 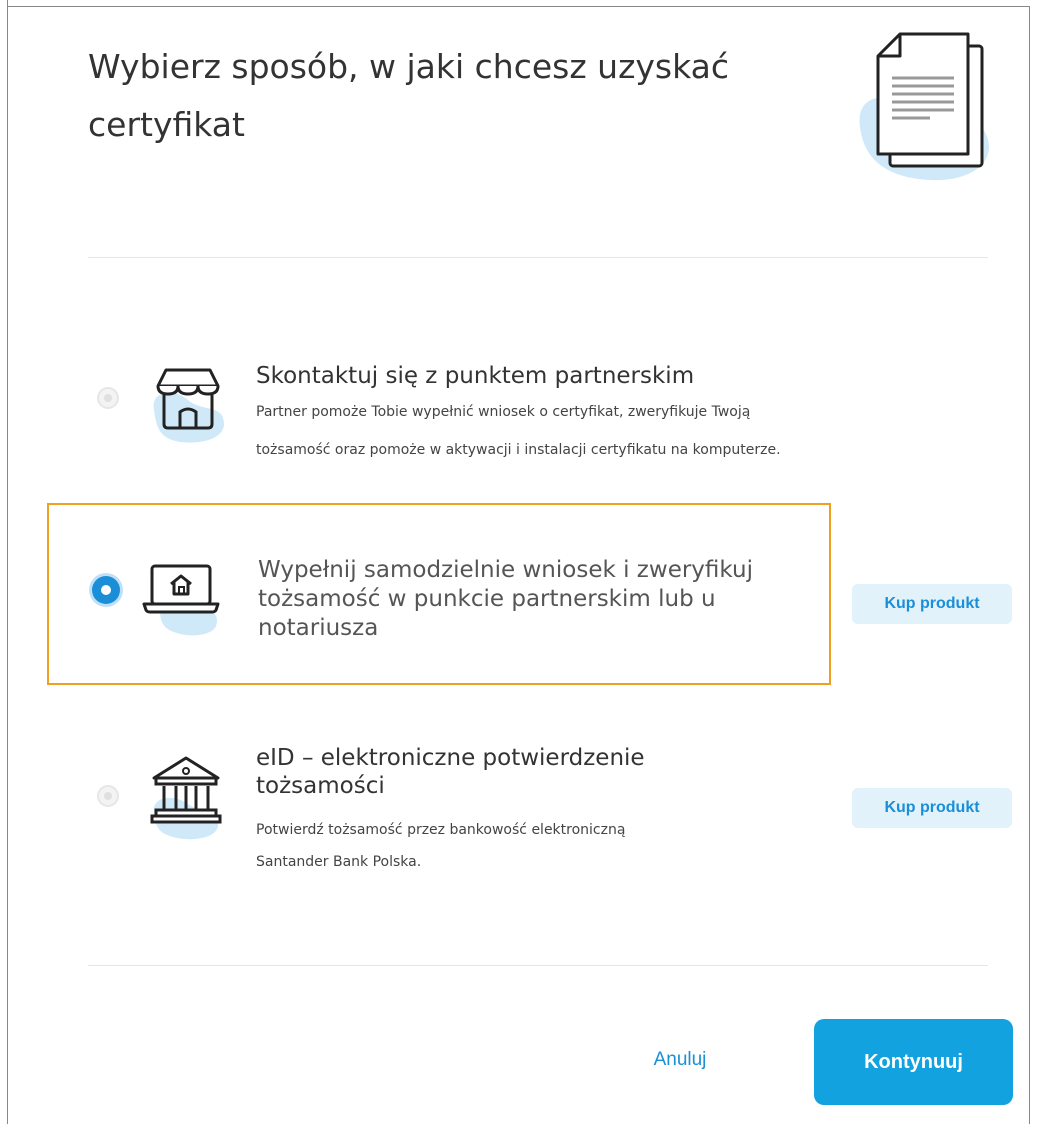 What do you see at coordinates (538, 965) in the screenshot?
I see `divider-bottom` at bounding box center [538, 965].